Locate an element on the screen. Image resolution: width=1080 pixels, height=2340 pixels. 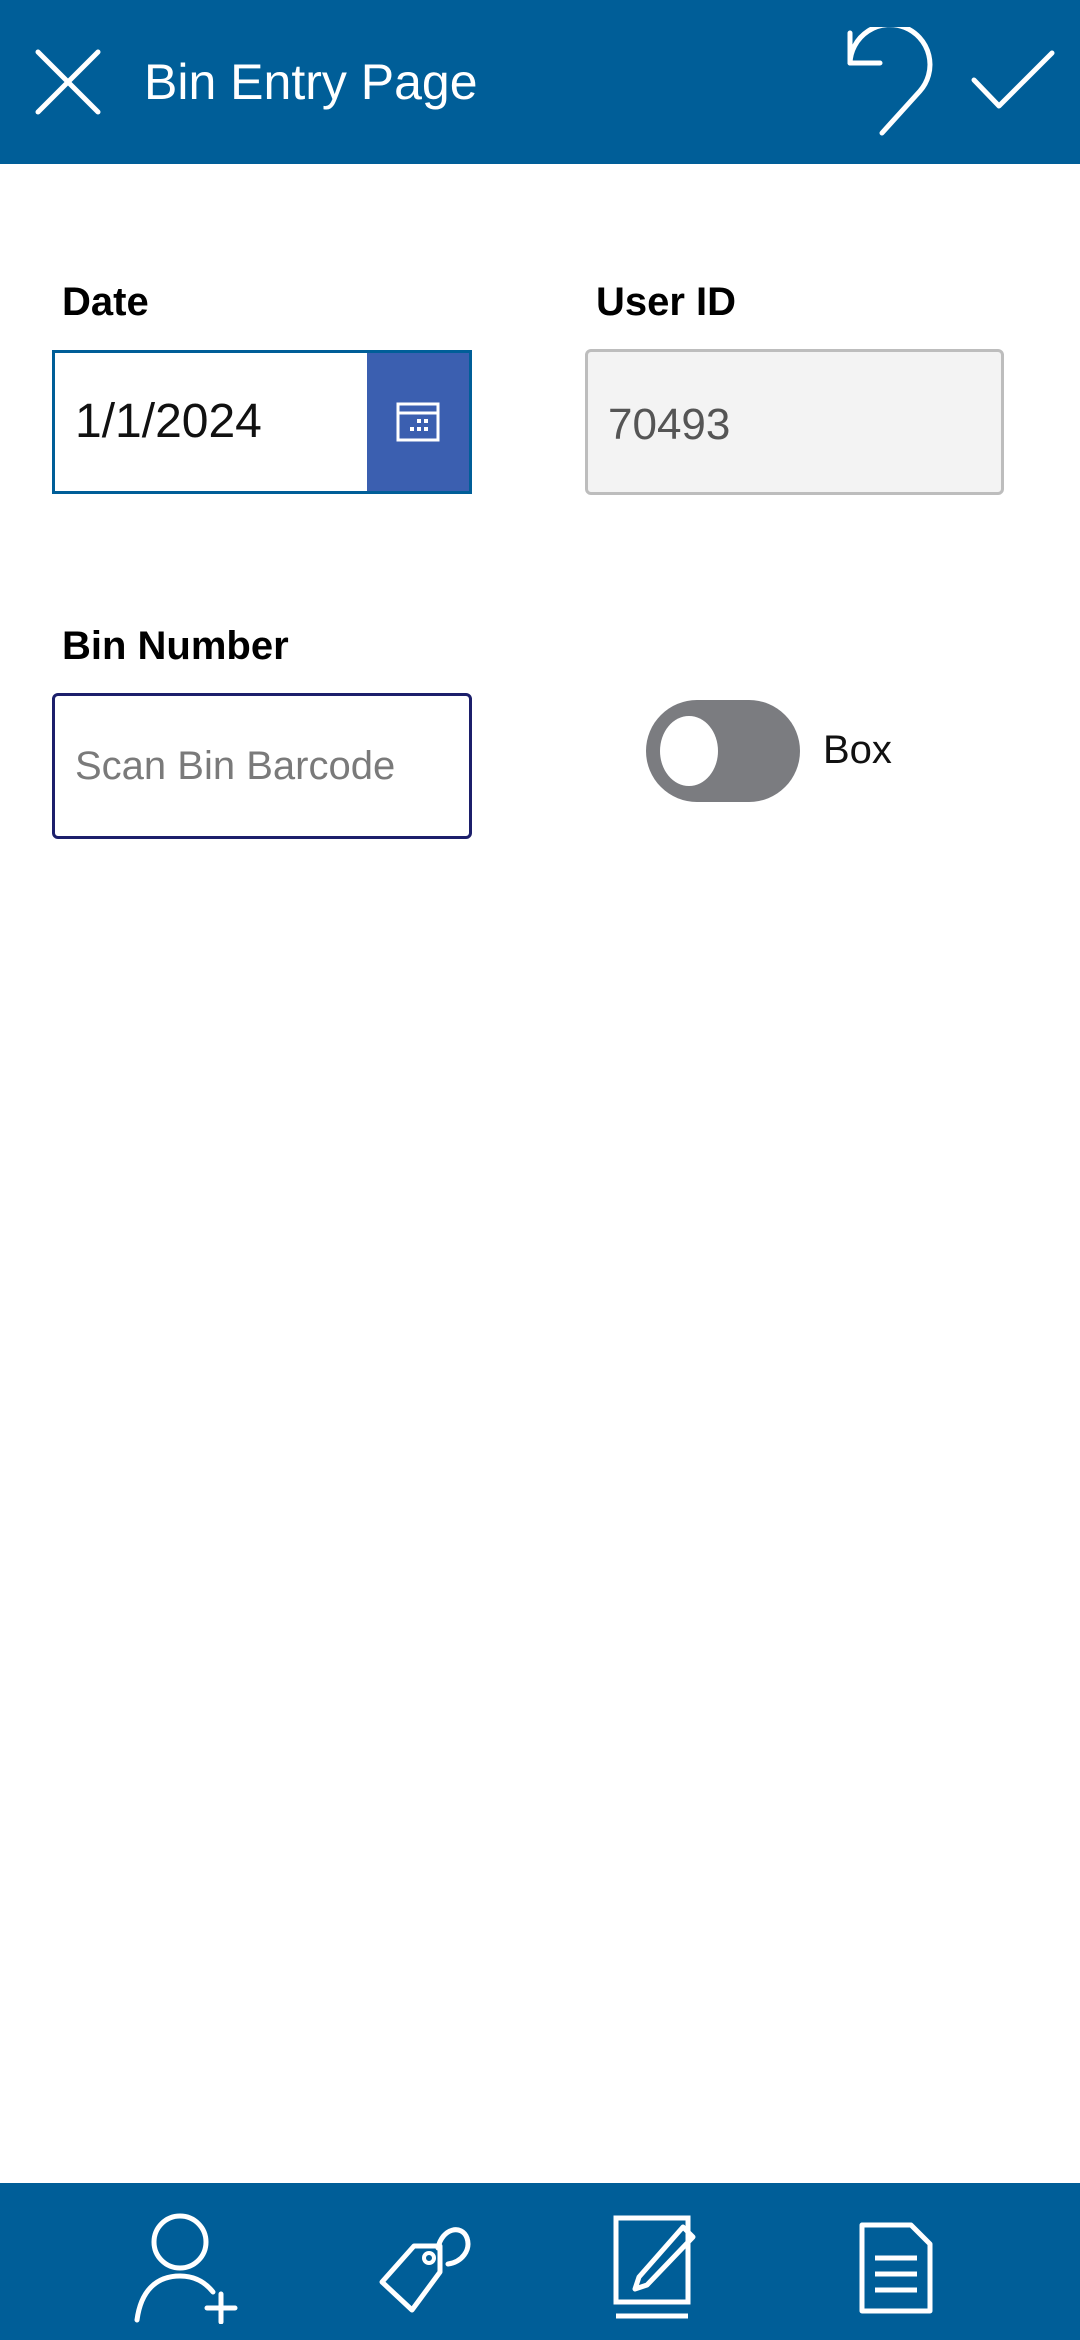
add-user-icon is located at coordinates (186, 2268).